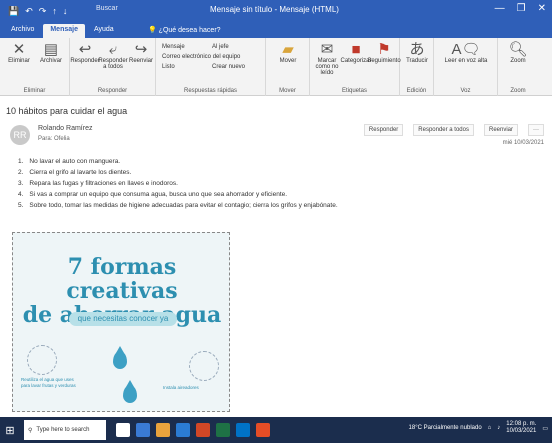 The height and width of the screenshot is (443, 552). I want to click on reply-all-button: ⤶ Responder a todos, so click(113, 56).